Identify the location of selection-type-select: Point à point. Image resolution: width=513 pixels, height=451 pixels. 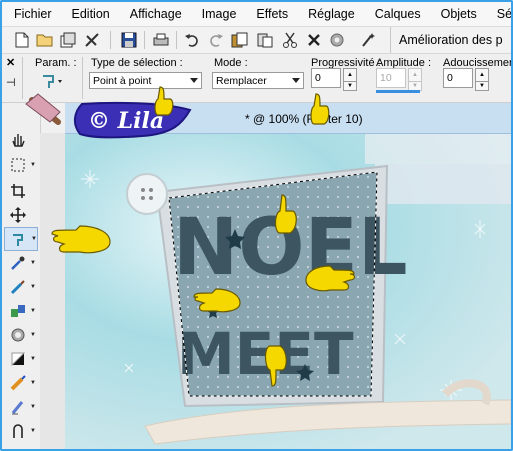
(145, 80).